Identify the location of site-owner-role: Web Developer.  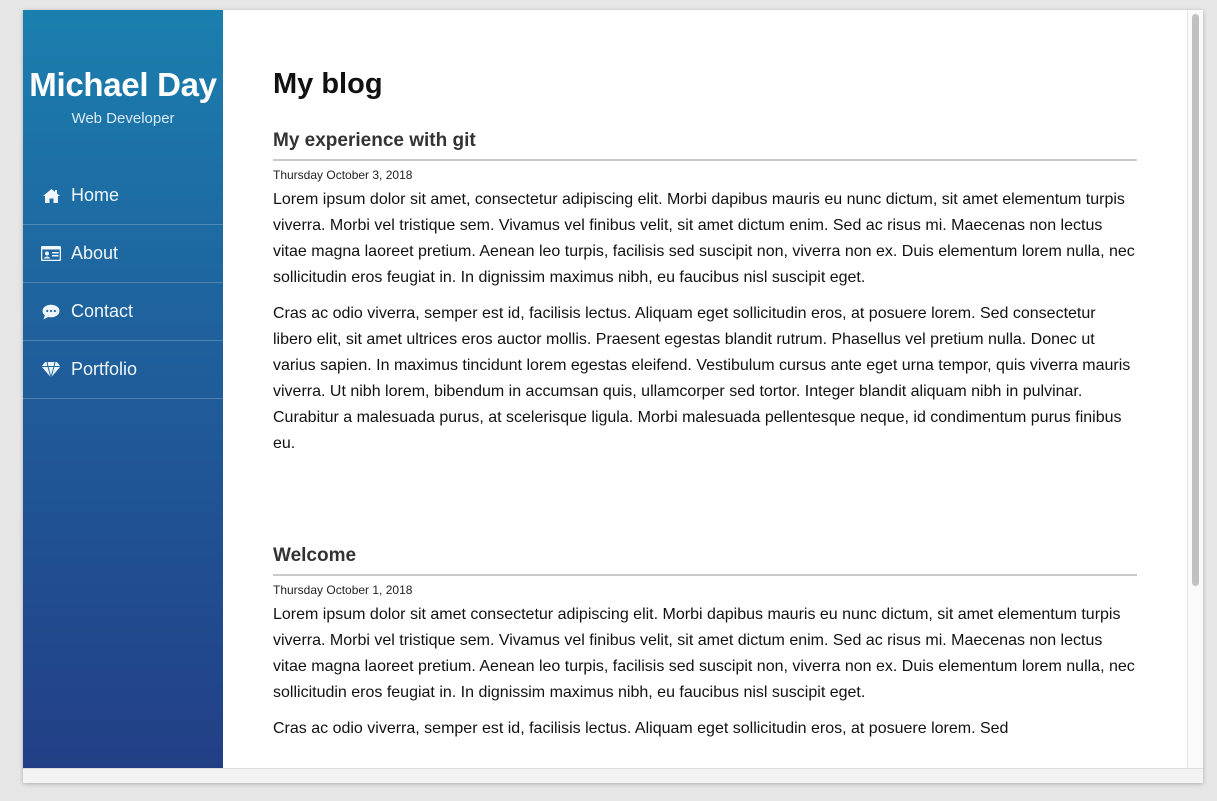
(123, 118).